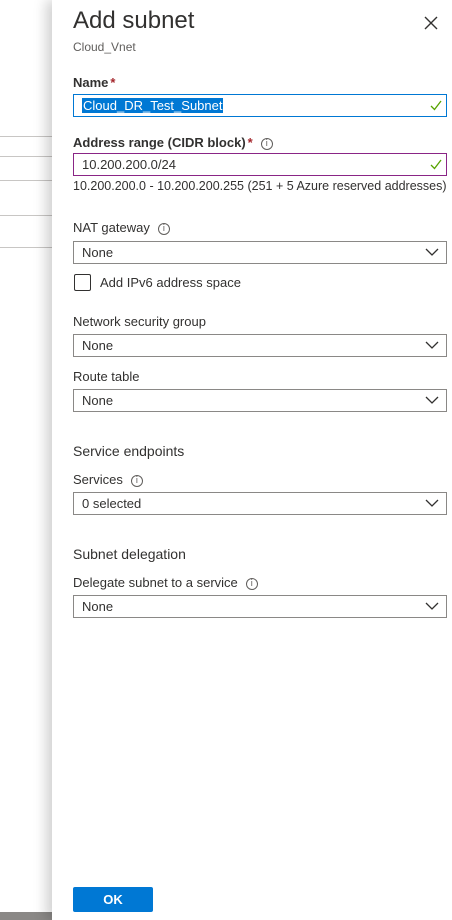  Describe the element at coordinates (260, 164) in the screenshot. I see `address-range-input: 10.200.200.0/24` at that location.